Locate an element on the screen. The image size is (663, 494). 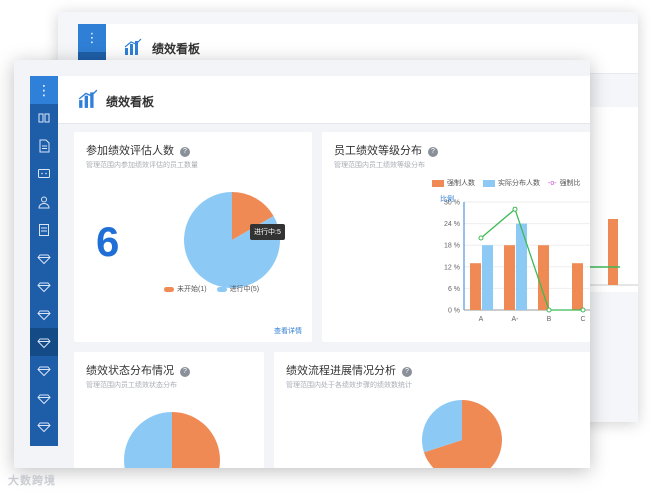
ratio-point-C is located at coordinates (583, 310).